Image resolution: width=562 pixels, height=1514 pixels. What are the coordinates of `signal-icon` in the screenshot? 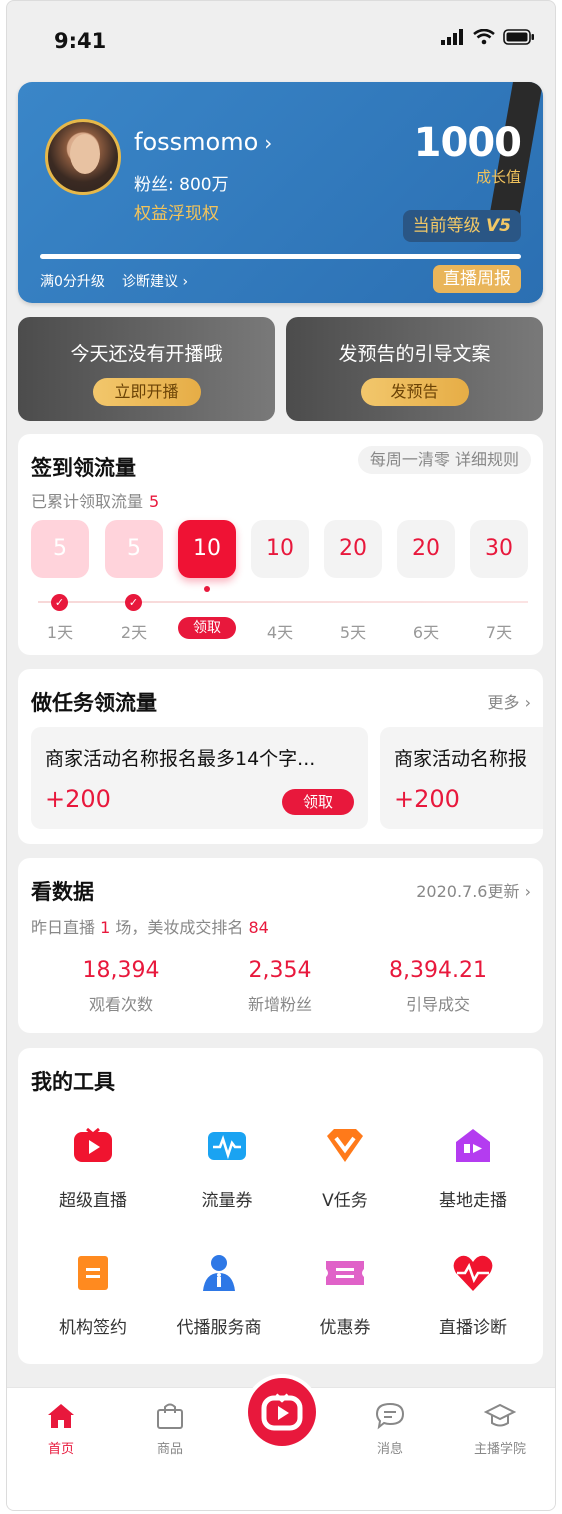 It's located at (452, 37).